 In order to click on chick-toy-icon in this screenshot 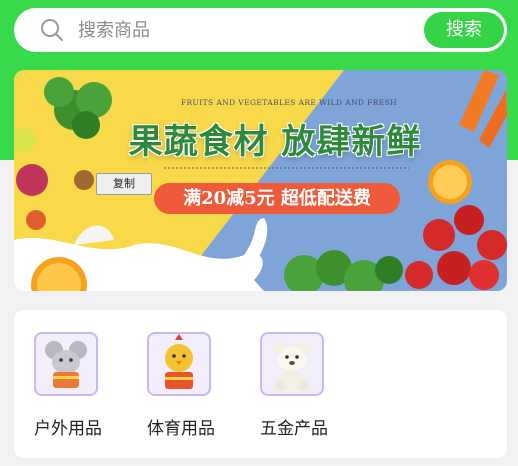, I will do `click(179, 364)`.